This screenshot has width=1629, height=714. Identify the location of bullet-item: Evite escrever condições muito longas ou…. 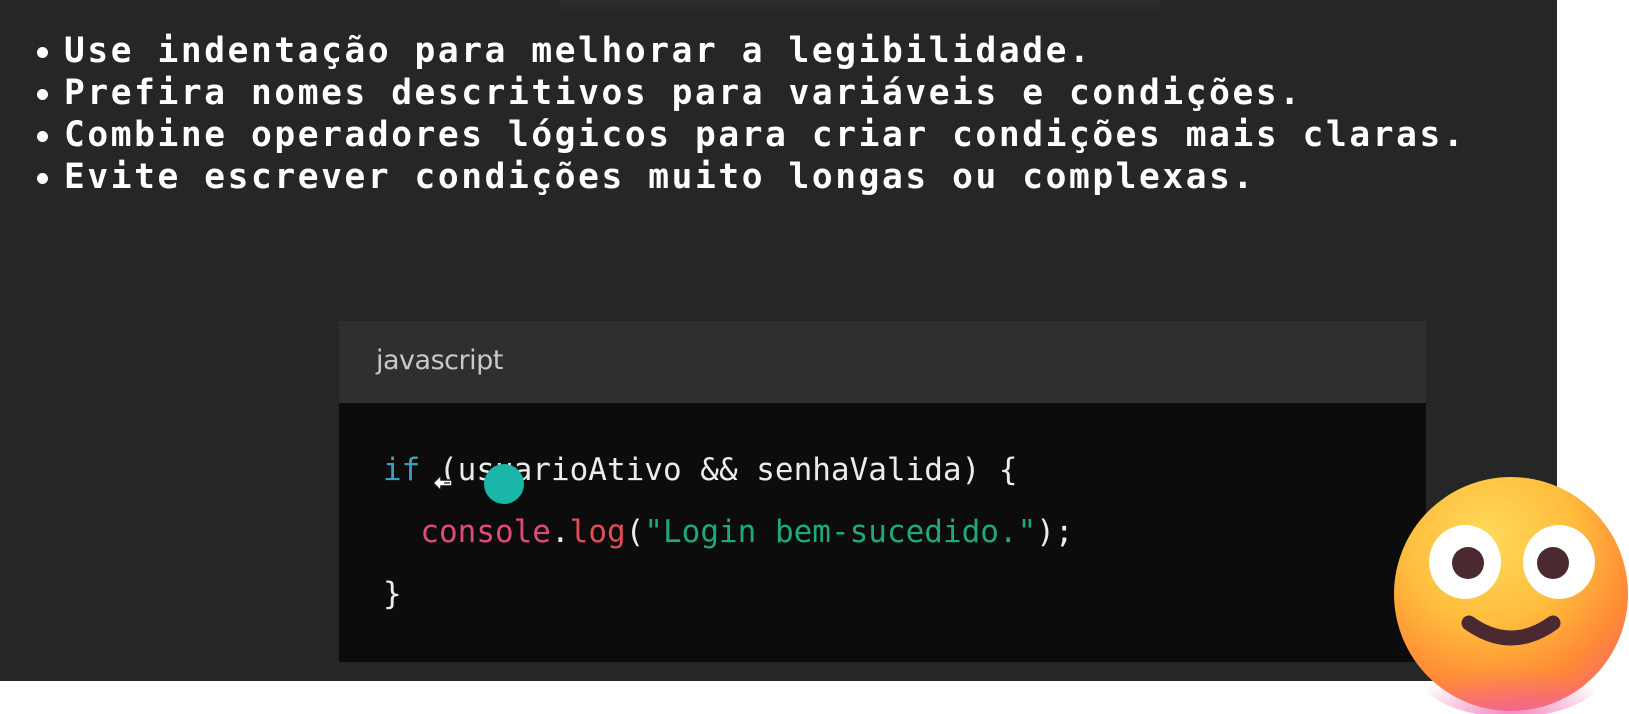
(748, 177).